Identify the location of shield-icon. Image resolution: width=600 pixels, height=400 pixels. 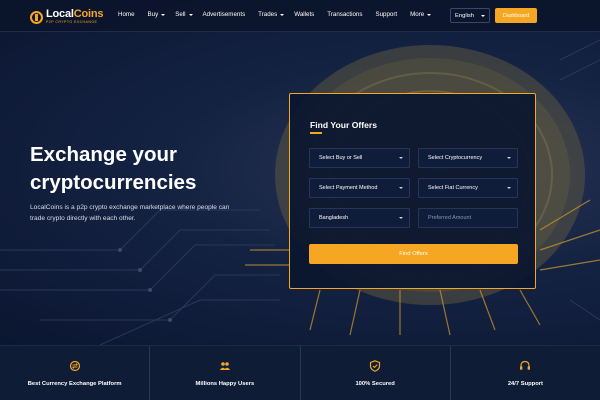
(375, 366).